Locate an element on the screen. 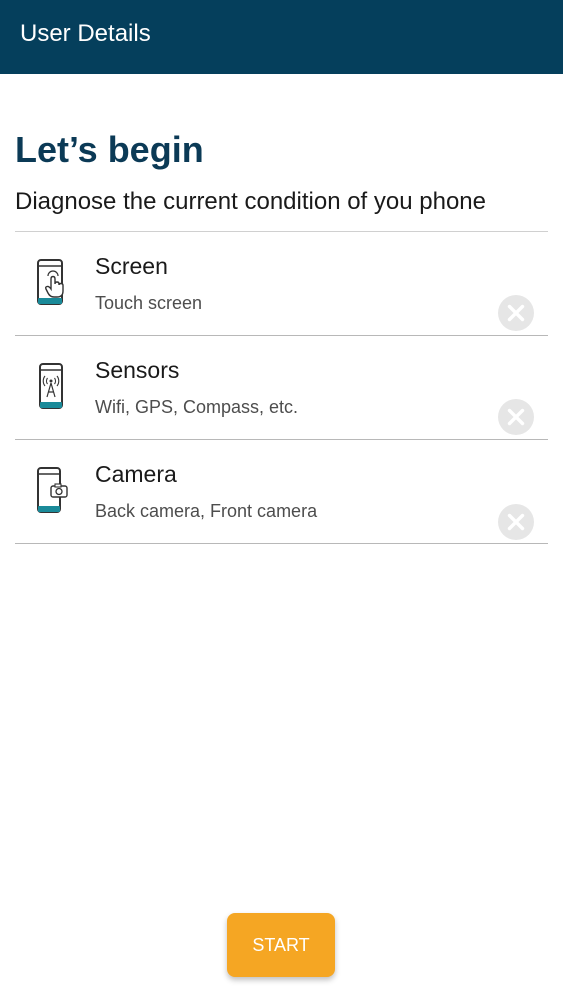  item-title: Sensors is located at coordinates (137, 370).